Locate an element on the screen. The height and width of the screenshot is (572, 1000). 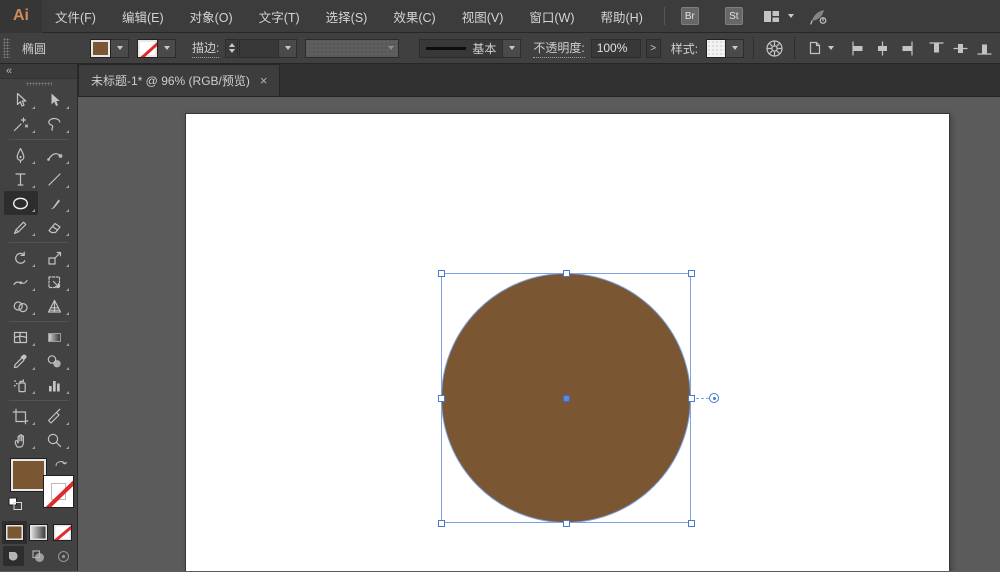
ellipse-tool is located at coordinates (20, 203).